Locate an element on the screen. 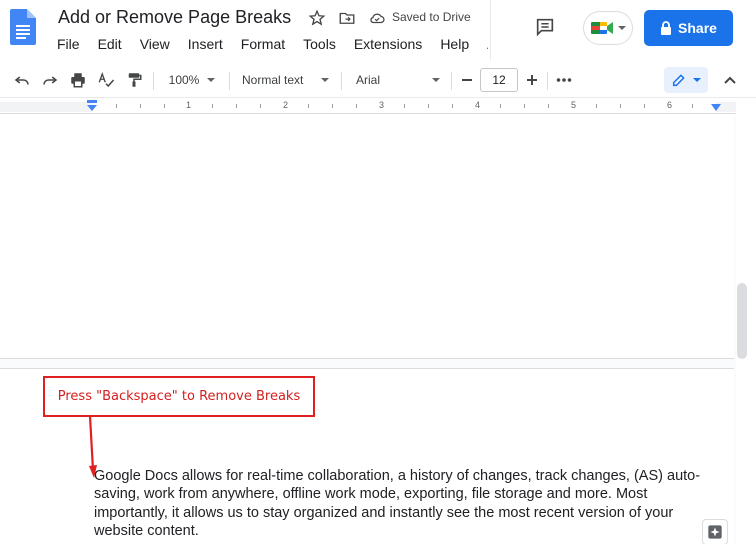  menu-view: View is located at coordinates (155, 44).